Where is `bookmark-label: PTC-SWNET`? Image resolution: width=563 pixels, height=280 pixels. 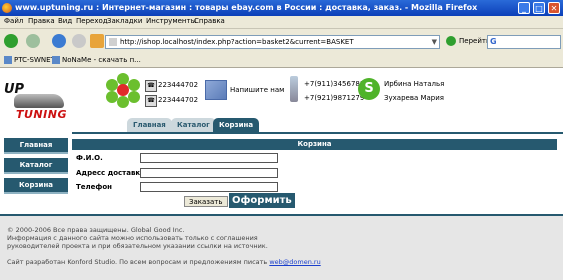 bookmark-label: PTC-SWNET is located at coordinates (34, 60).